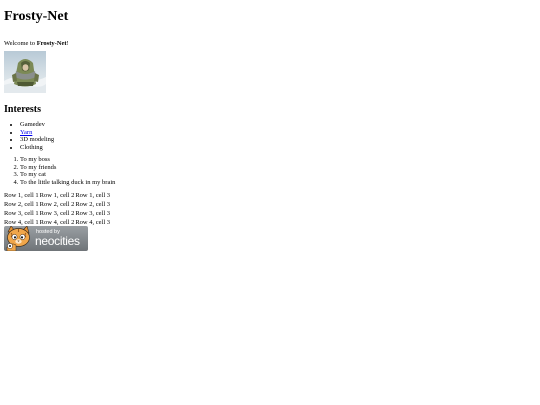 The image size is (540, 405). I want to click on avatar-image, so click(25, 72).